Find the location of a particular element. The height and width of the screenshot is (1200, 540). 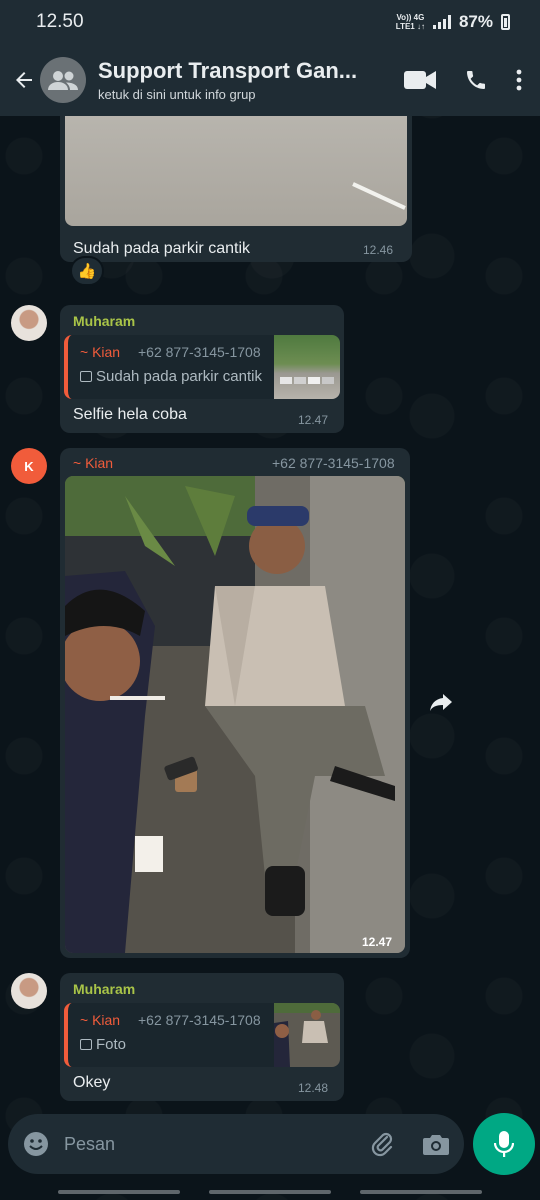

quote-text: Sudah pada parkir cantik is located at coordinates (179, 376).